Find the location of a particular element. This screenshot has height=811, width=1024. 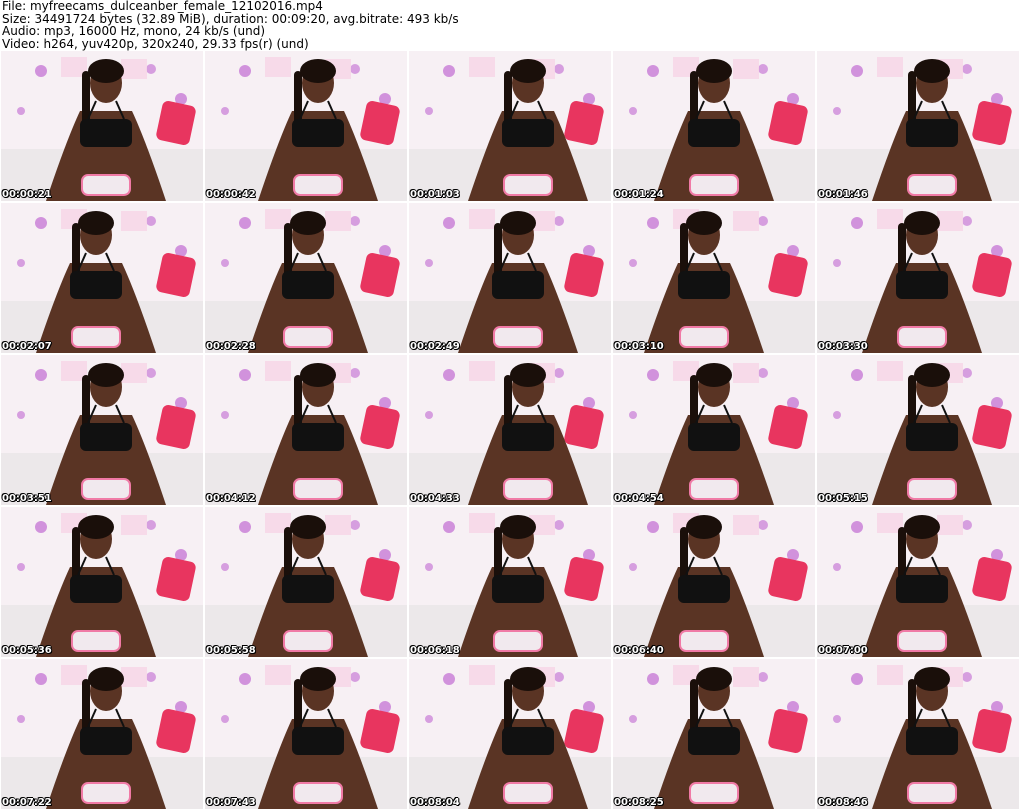

video-thumbnail: 00:07:43 is located at coordinates (306, 734).